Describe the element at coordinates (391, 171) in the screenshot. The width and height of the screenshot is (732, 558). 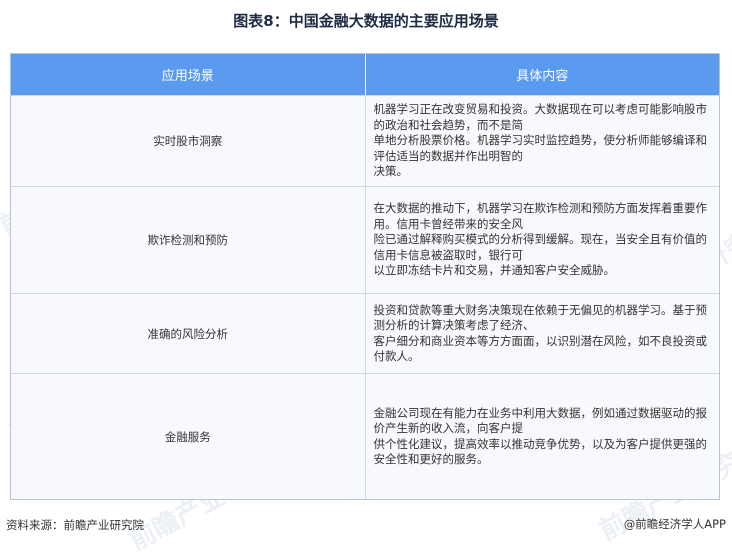
I see `content-line: 决策。` at that location.